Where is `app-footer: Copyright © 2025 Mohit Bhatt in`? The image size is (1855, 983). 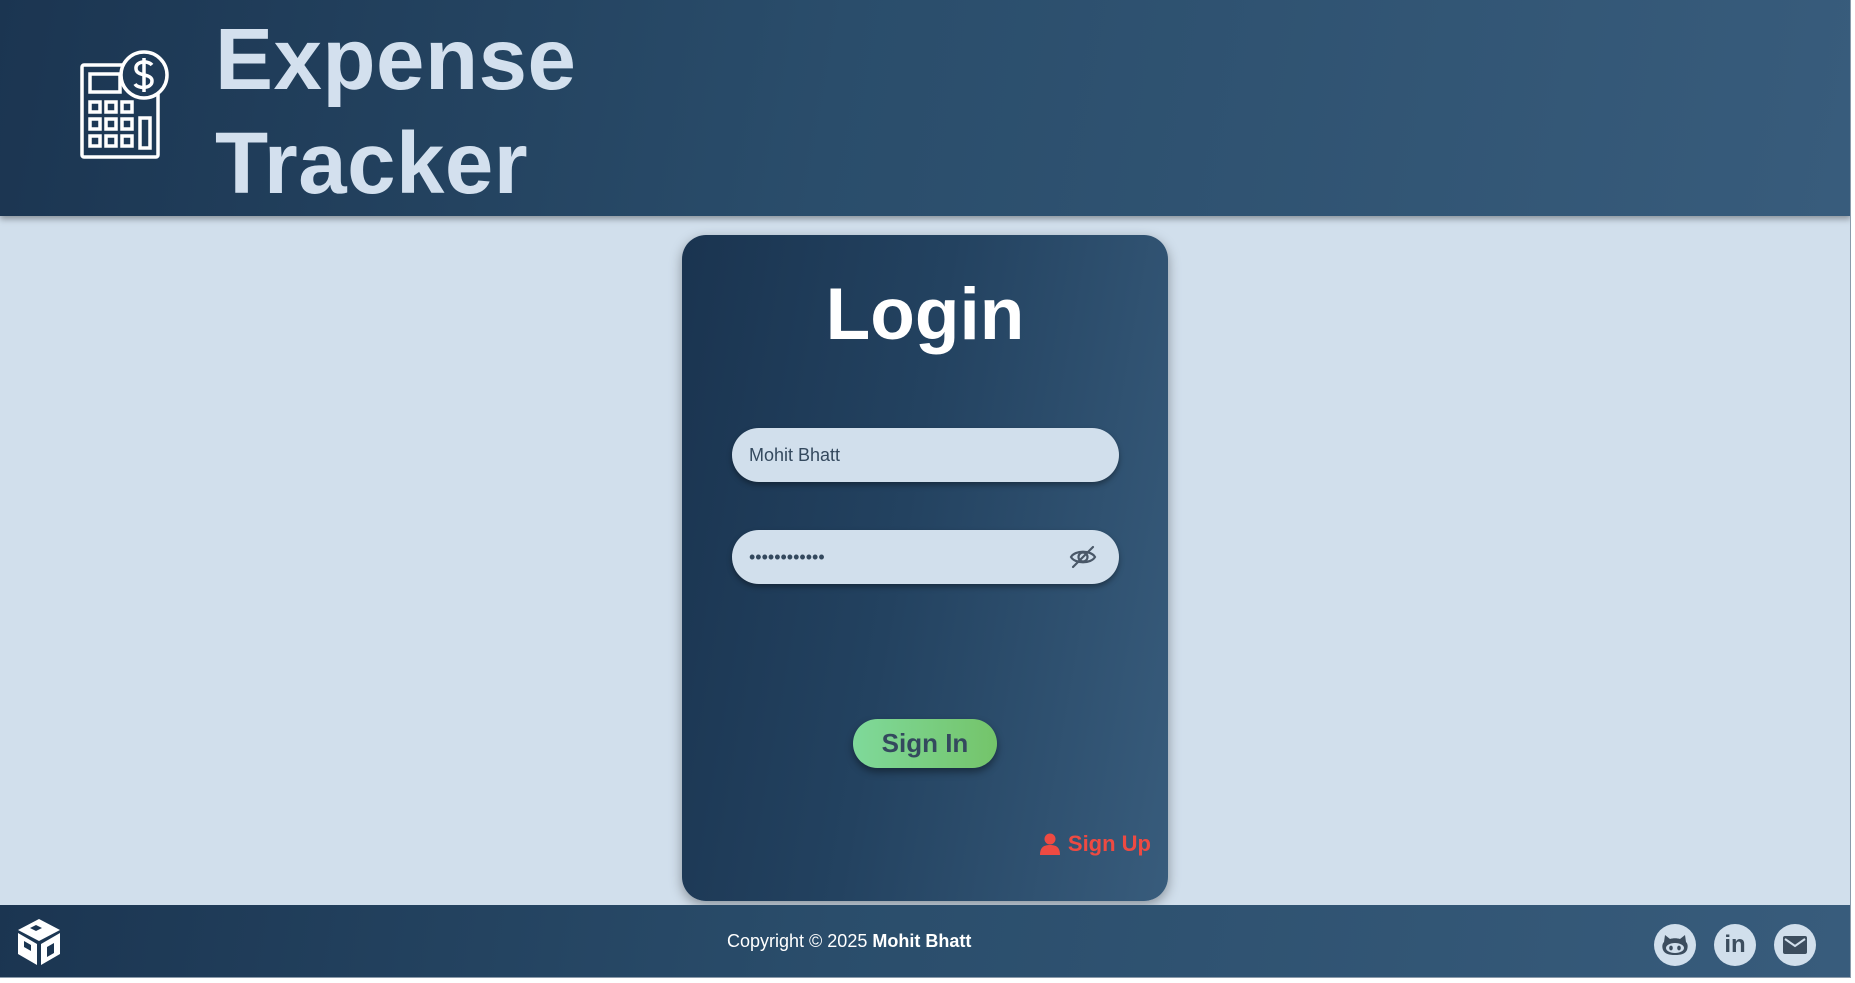
app-footer: Copyright © 2025 Mohit Bhatt in is located at coordinates (925, 941).